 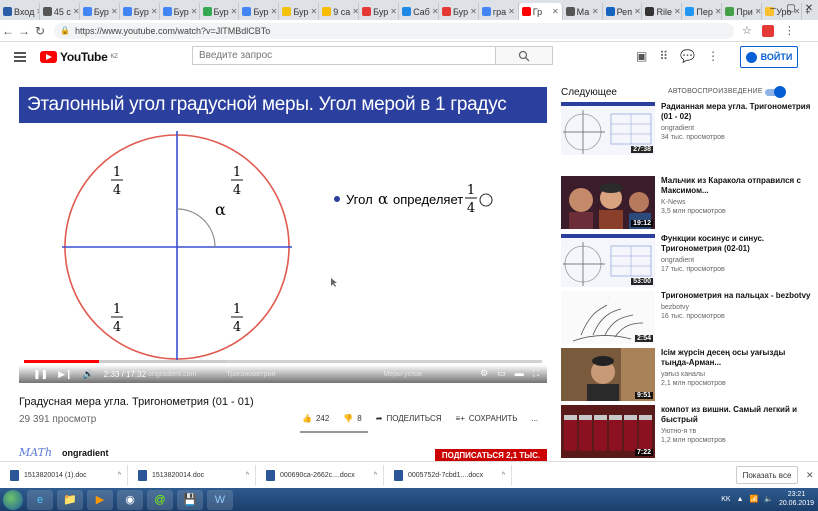 What do you see at coordinates (220, 499) in the screenshot?
I see `word-icon: W` at bounding box center [220, 499].